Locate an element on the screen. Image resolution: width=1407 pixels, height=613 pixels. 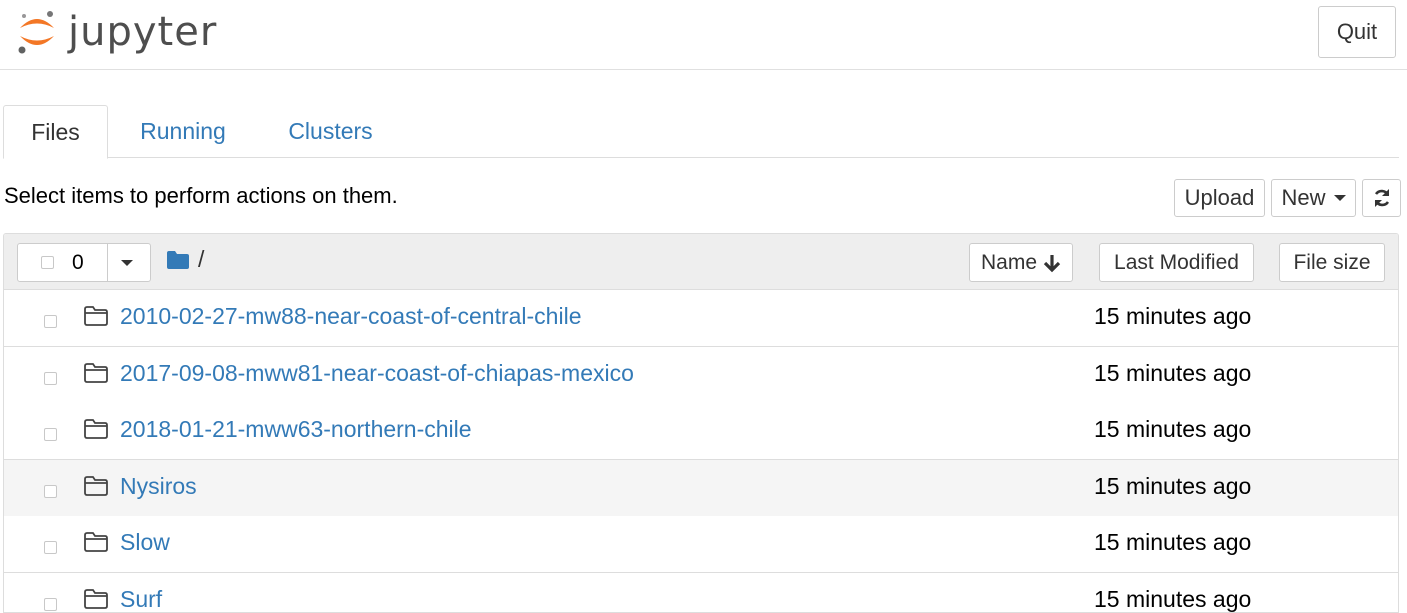
file-list-header: 0 / Name Last Modified File size is located at coordinates (701, 262).